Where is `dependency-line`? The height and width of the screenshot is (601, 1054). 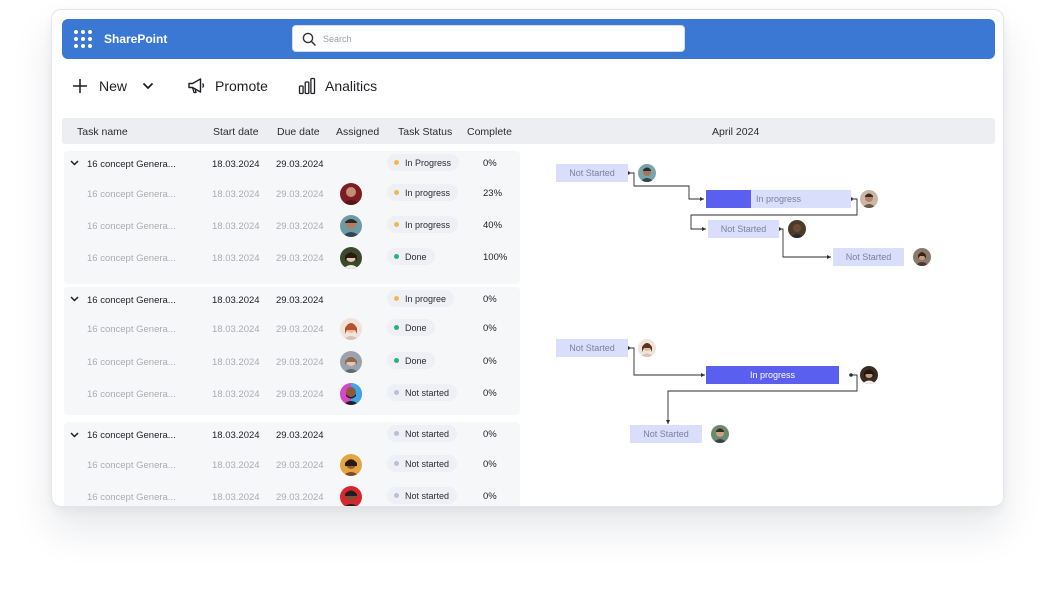
dependency-line is located at coordinates (805, 243).